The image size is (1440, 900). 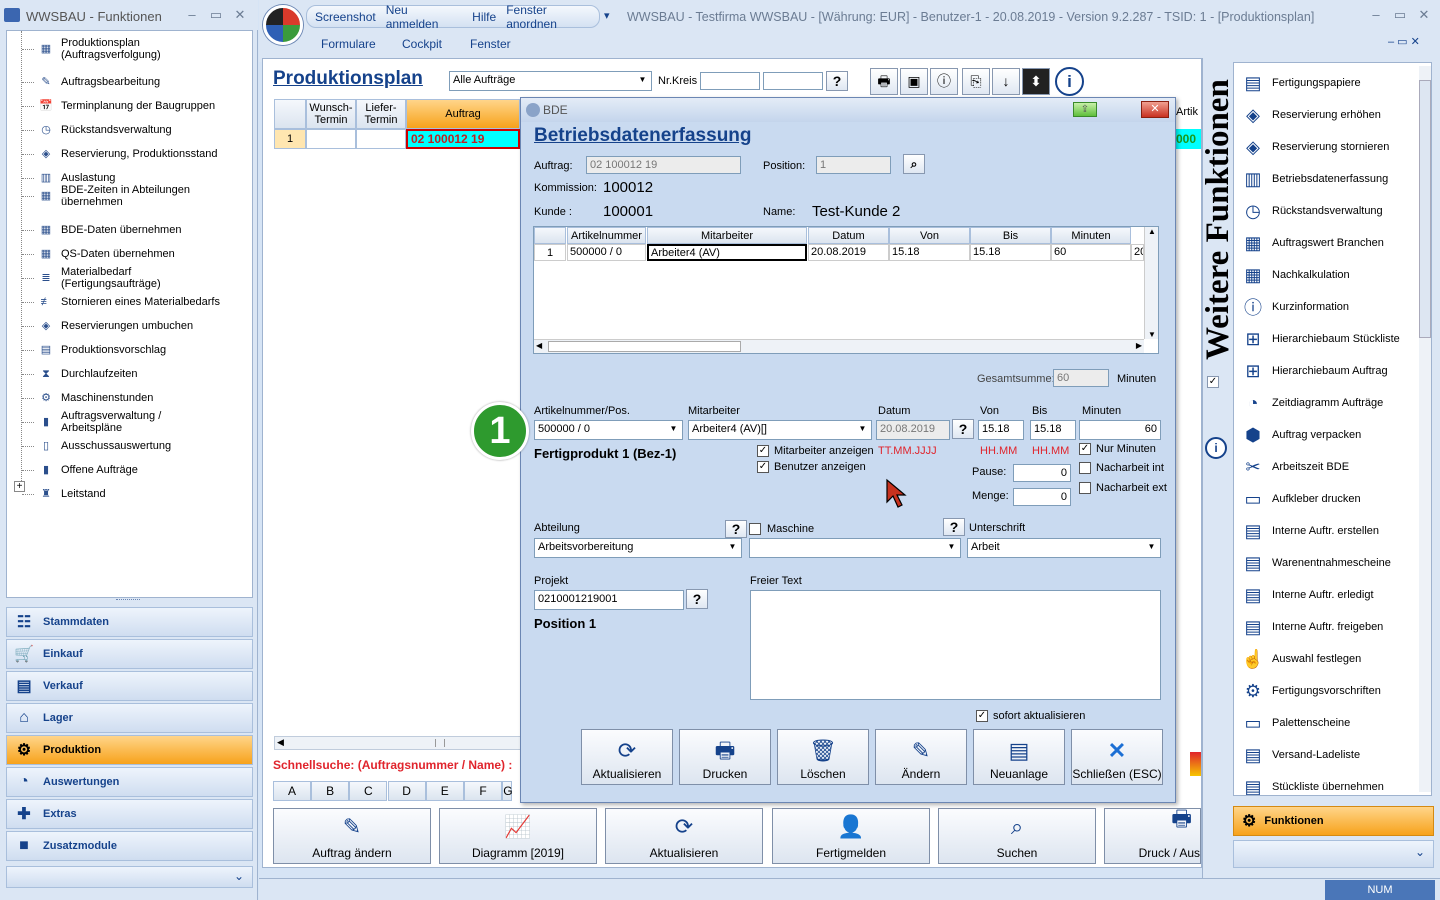 What do you see at coordinates (954, 527) in the screenshot?
I see `maschine-help-button: ?` at bounding box center [954, 527].